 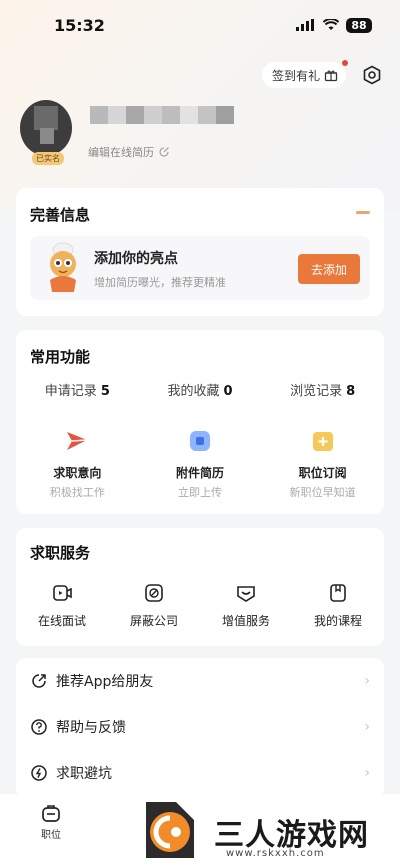 What do you see at coordinates (275, 853) in the screenshot?
I see `watermark-url: www.rskxxh.com` at bounding box center [275, 853].